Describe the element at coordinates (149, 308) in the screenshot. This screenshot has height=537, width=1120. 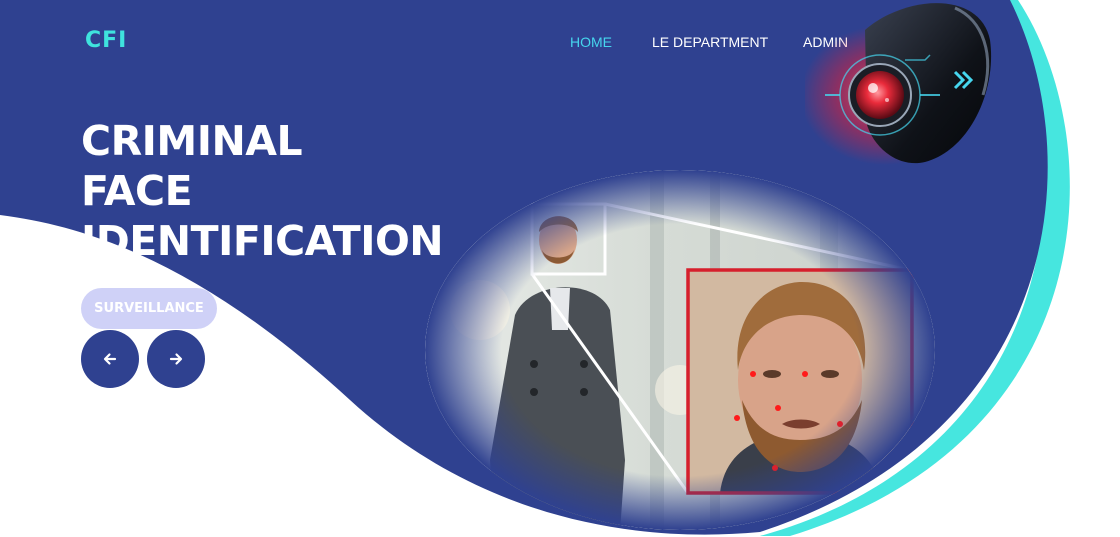
I see `surveillance-button: SURVEILLANCE` at that location.